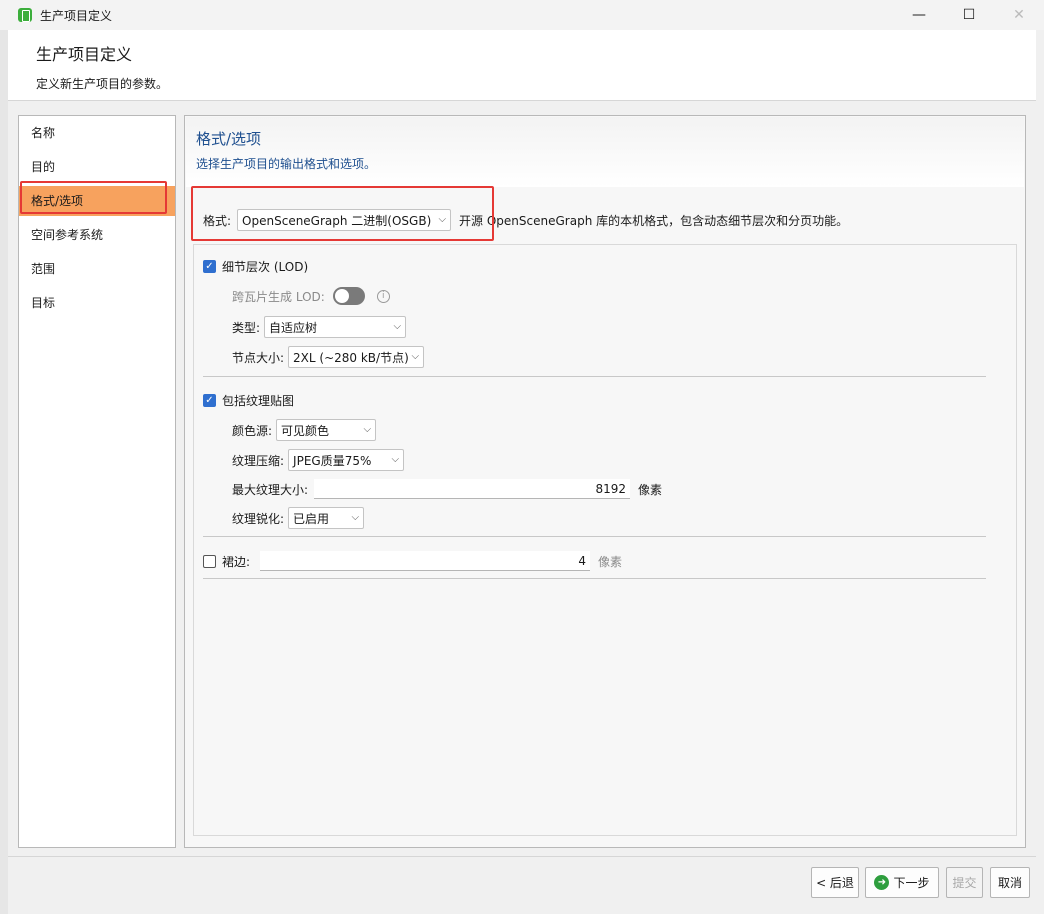  What do you see at coordinates (97, 303) in the screenshot?
I see `nav-item-destination: 目标` at bounding box center [97, 303].